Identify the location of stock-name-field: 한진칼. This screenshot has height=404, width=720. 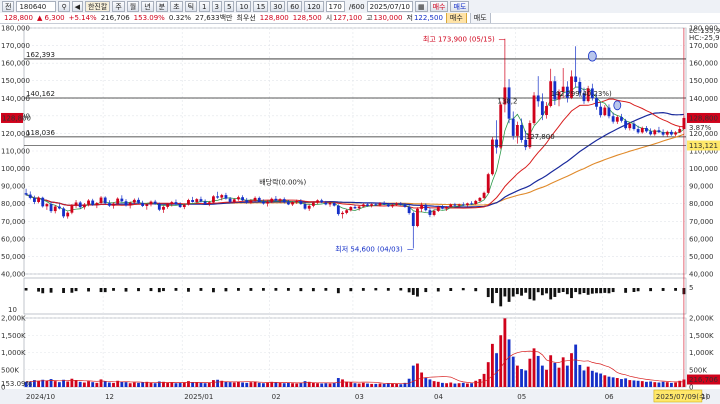
(97, 6).